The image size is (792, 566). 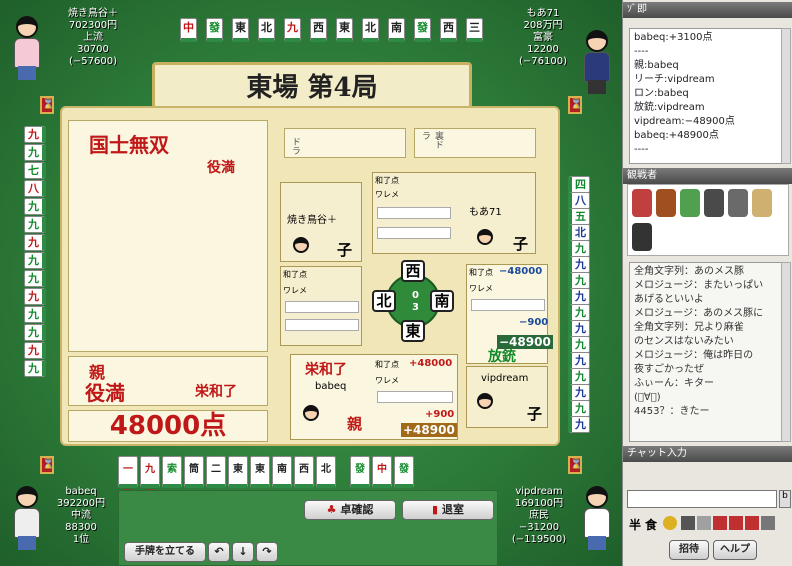 What do you see at coordinates (27, 45) in the screenshot?
I see `avatar-top-left` at bounding box center [27, 45].